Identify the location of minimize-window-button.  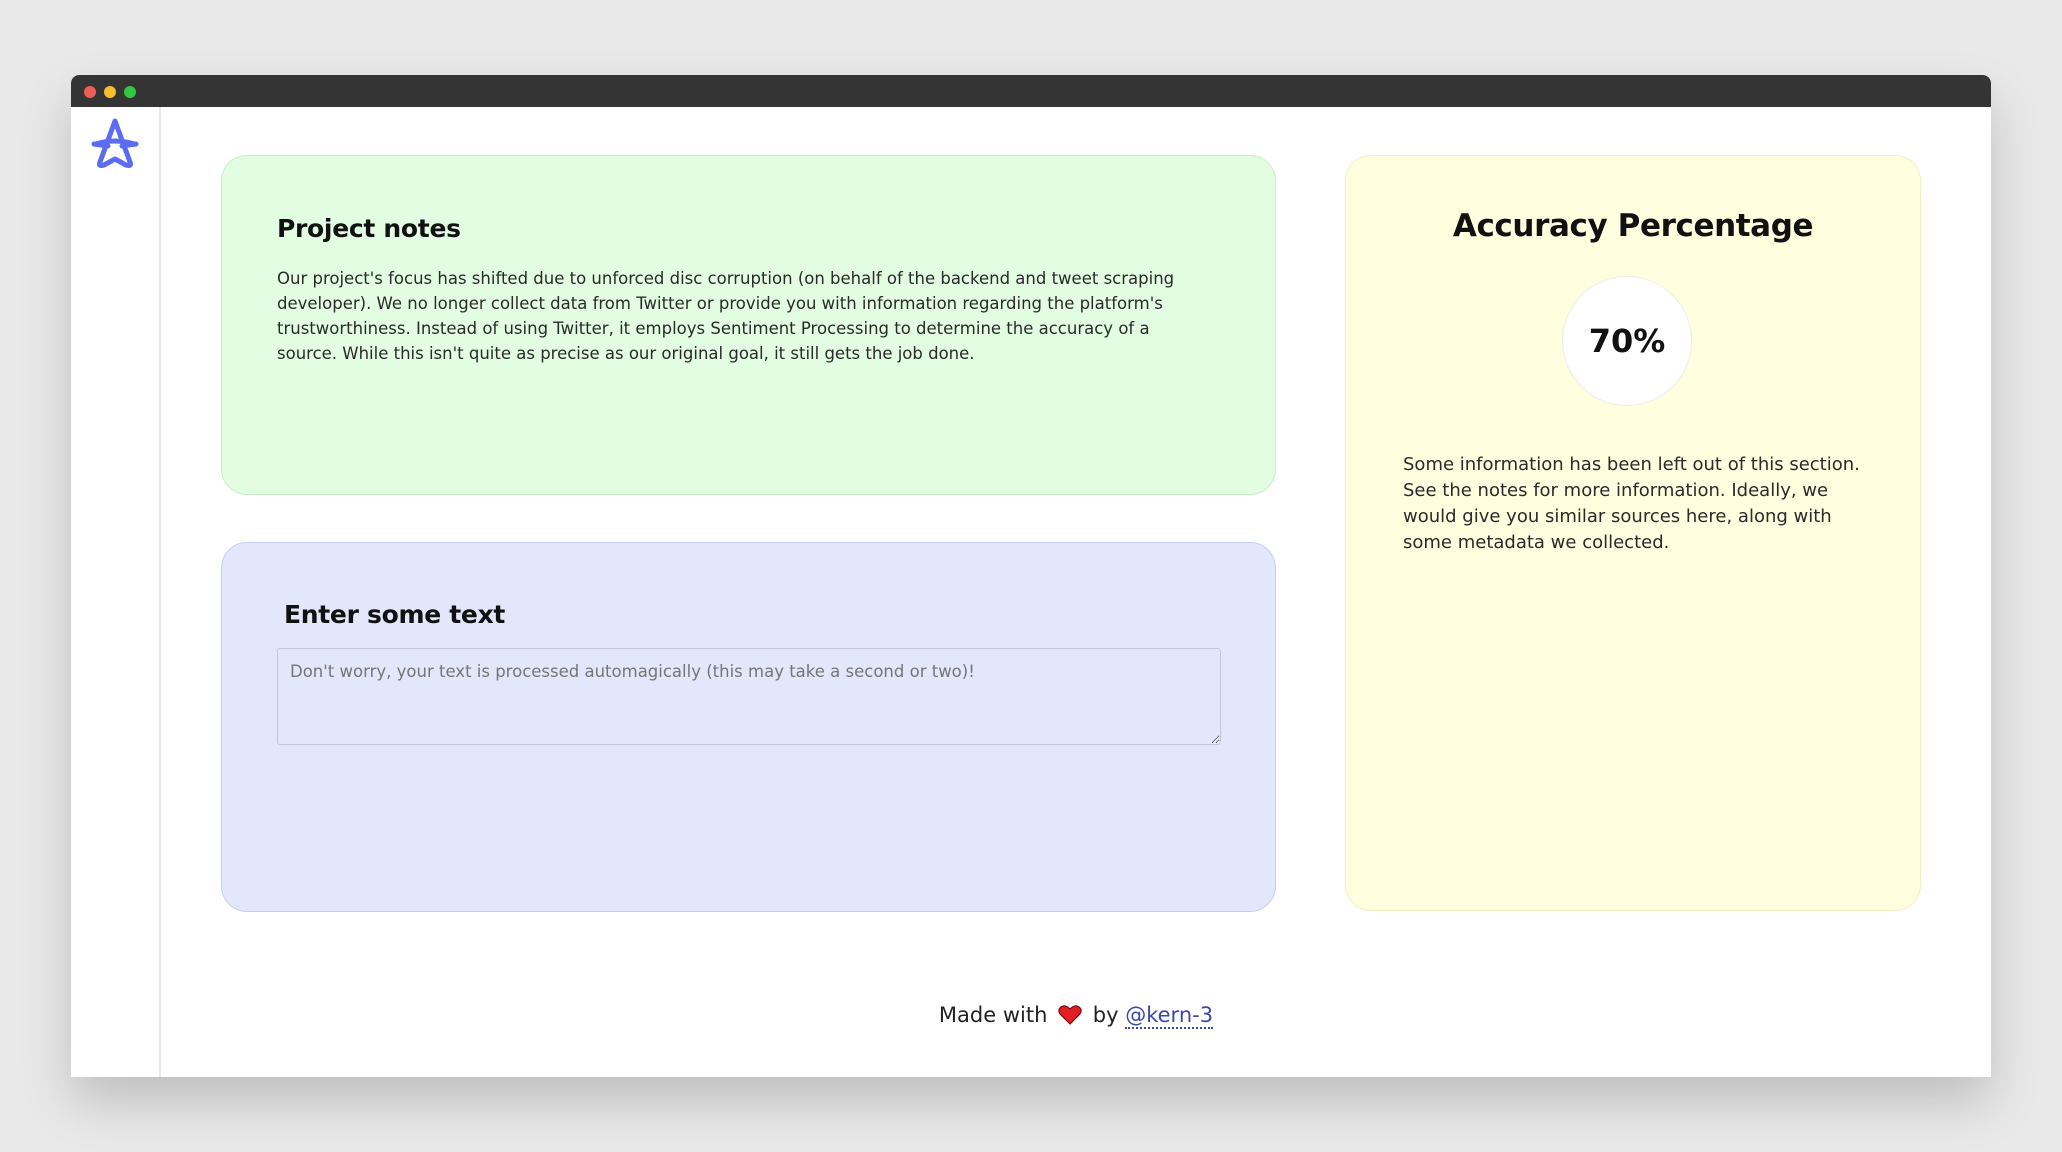
(110, 92).